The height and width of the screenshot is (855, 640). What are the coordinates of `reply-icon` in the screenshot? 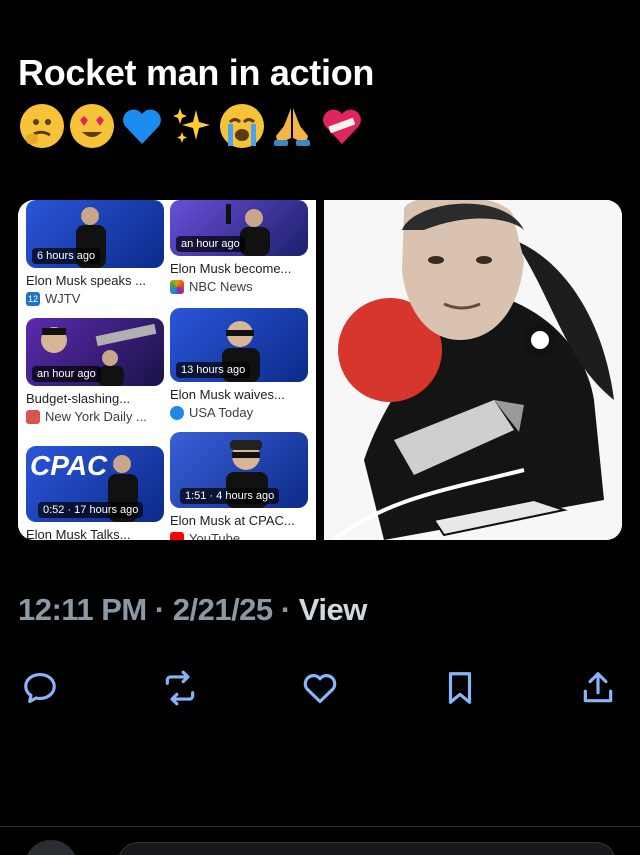 It's located at (40, 688).